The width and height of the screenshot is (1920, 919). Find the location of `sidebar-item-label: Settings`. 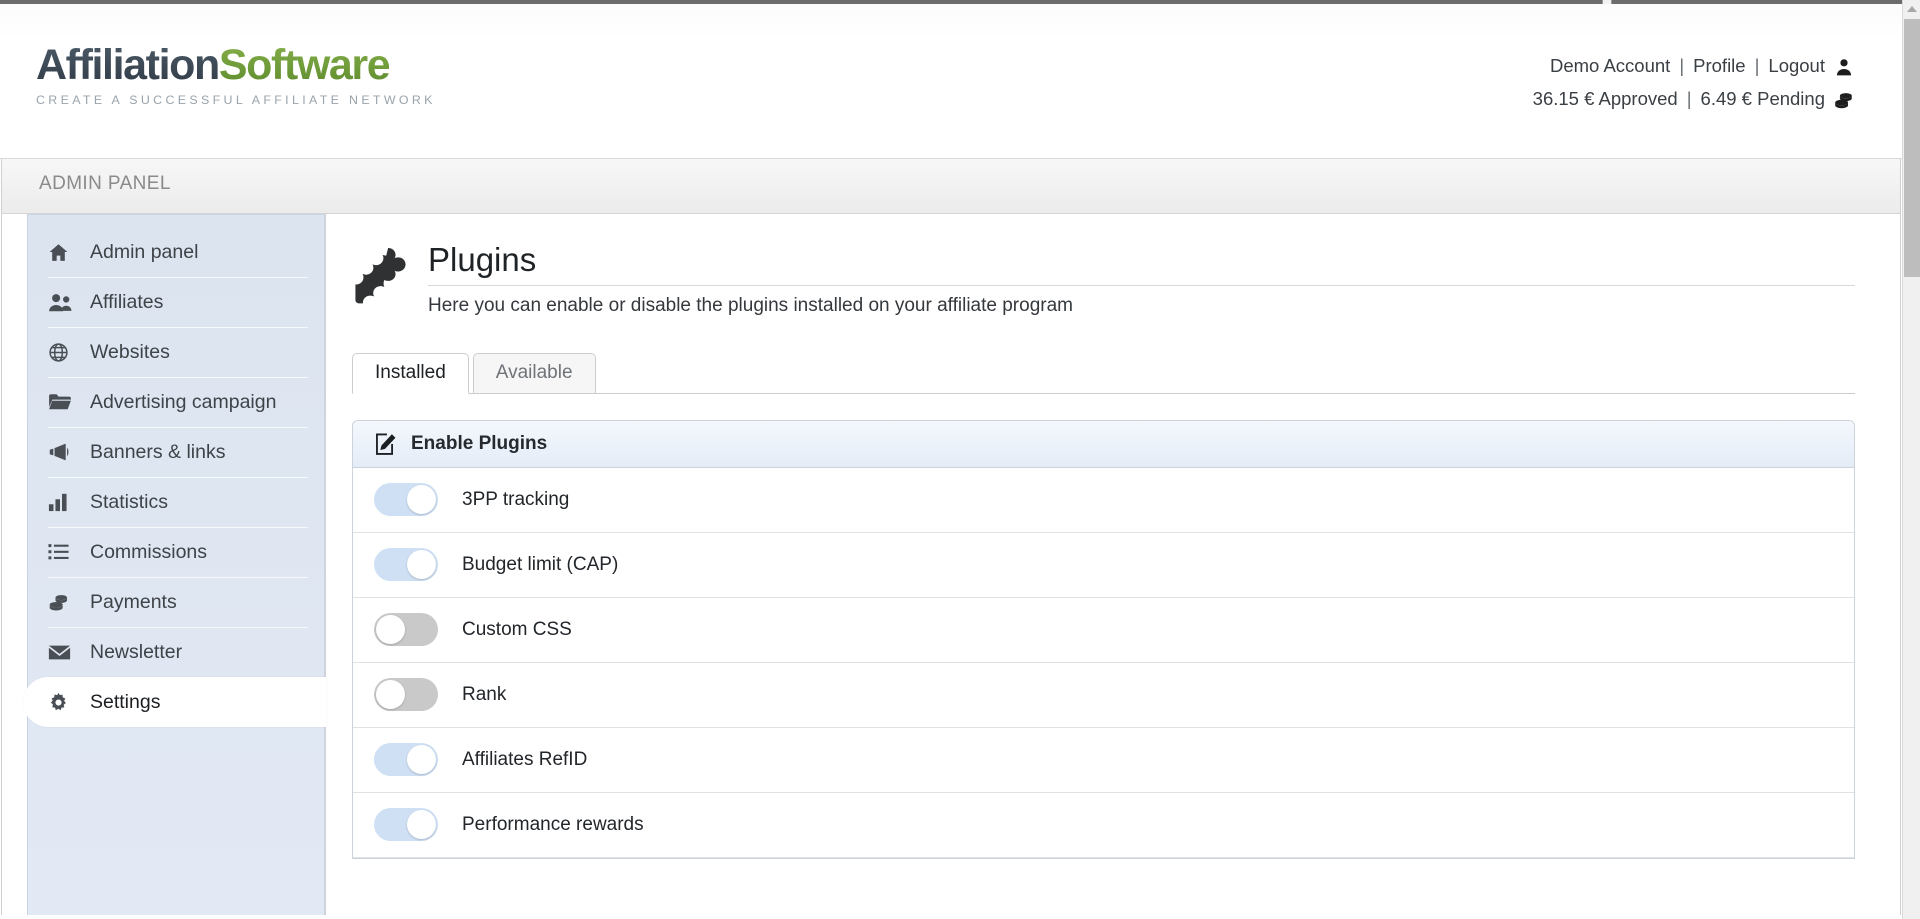

sidebar-item-label: Settings is located at coordinates (125, 701).